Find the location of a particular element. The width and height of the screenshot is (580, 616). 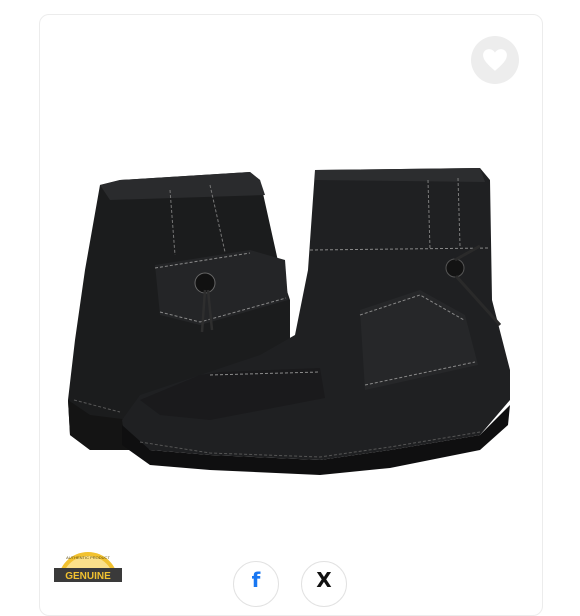

share-x-button: X is located at coordinates (324, 584).